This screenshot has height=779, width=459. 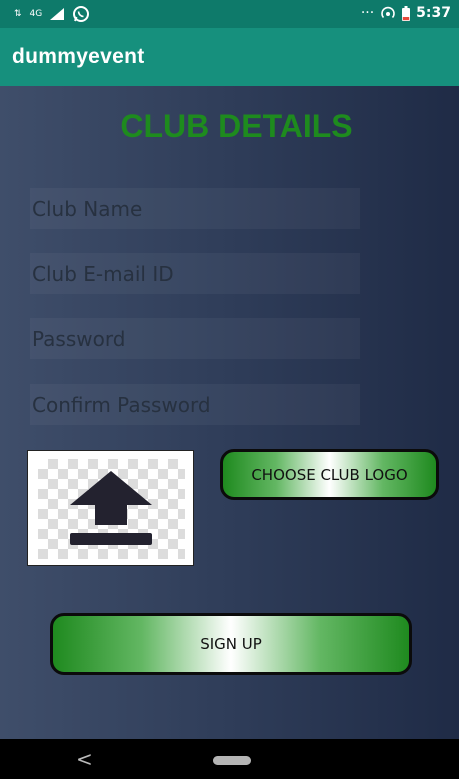 I want to click on battery-icon, so click(x=406, y=13).